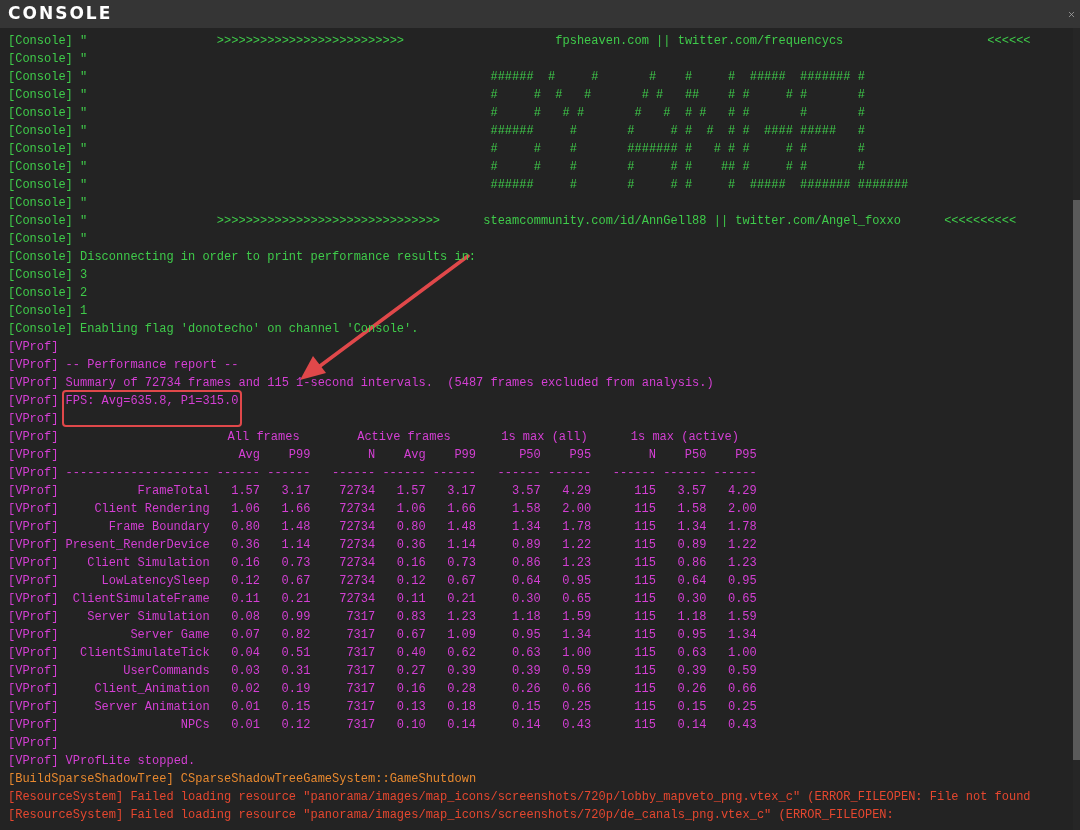  I want to click on table-cell-text: 0.27, so click(410, 671).